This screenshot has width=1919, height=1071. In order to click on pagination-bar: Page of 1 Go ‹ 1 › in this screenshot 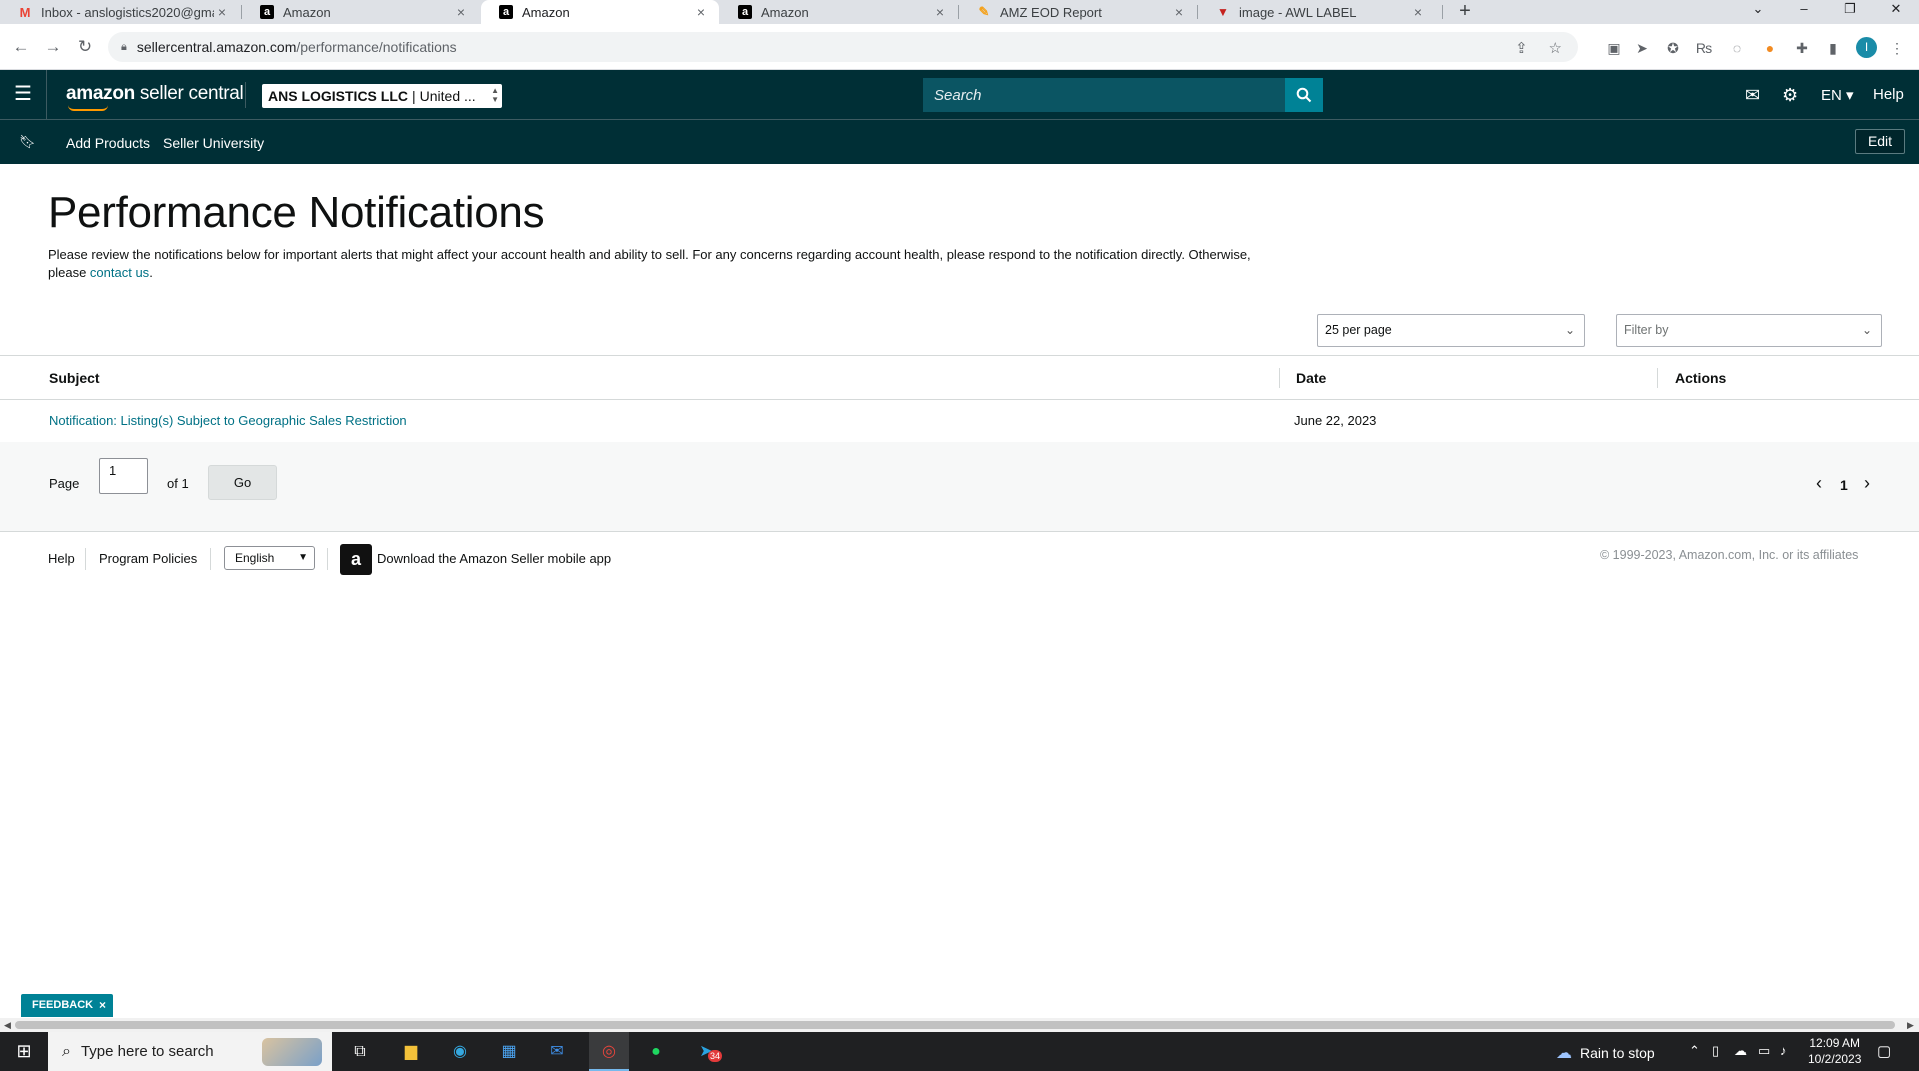, I will do `click(959, 487)`.